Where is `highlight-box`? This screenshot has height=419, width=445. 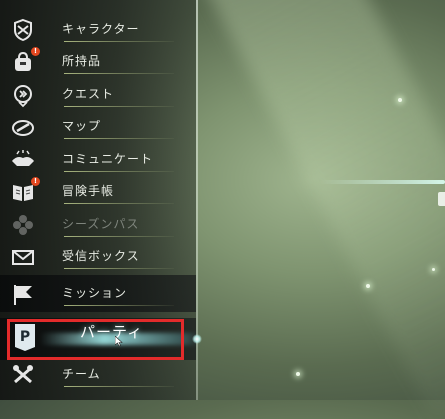
highlight-box is located at coordinates (95, 339).